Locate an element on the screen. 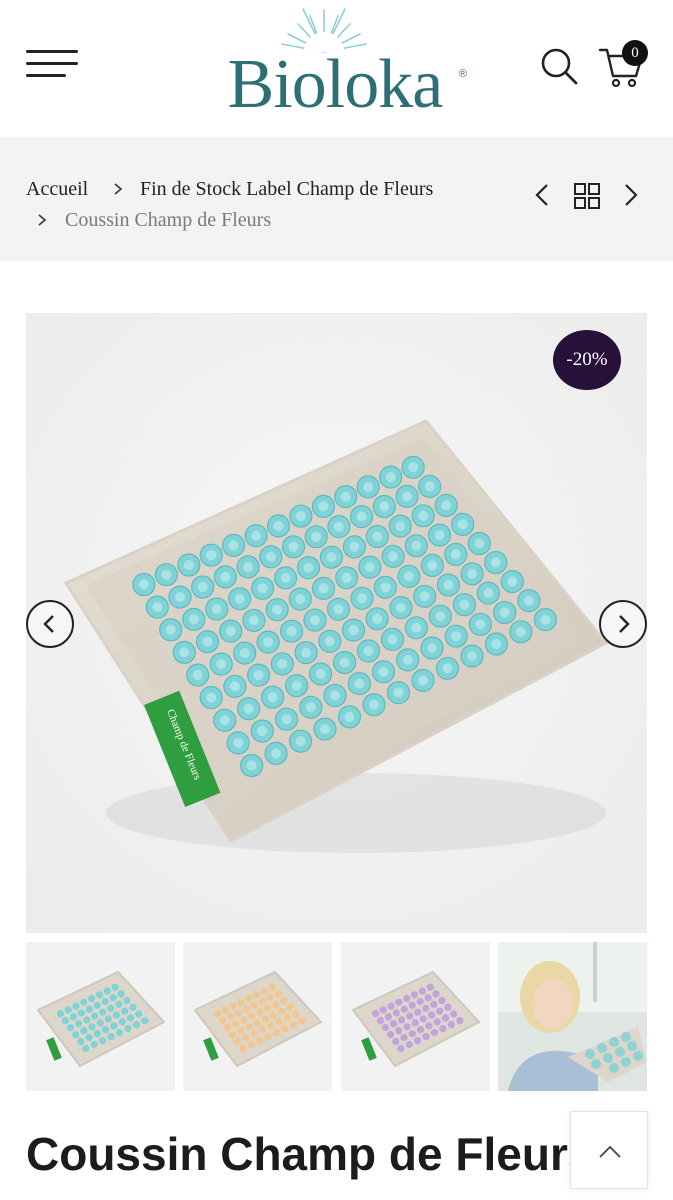  thumbnail-violet is located at coordinates (415, 1016).